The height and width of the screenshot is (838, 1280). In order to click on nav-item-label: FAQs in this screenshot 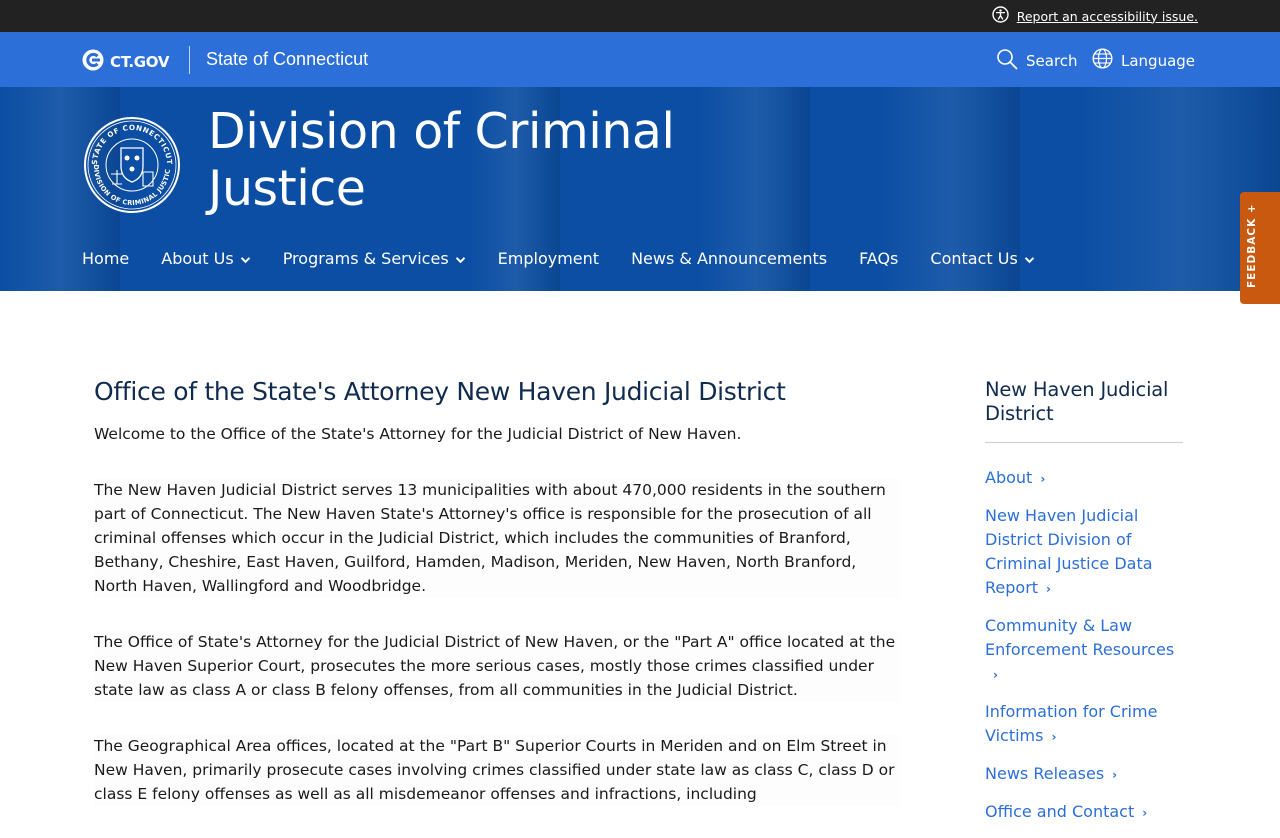, I will do `click(879, 258)`.